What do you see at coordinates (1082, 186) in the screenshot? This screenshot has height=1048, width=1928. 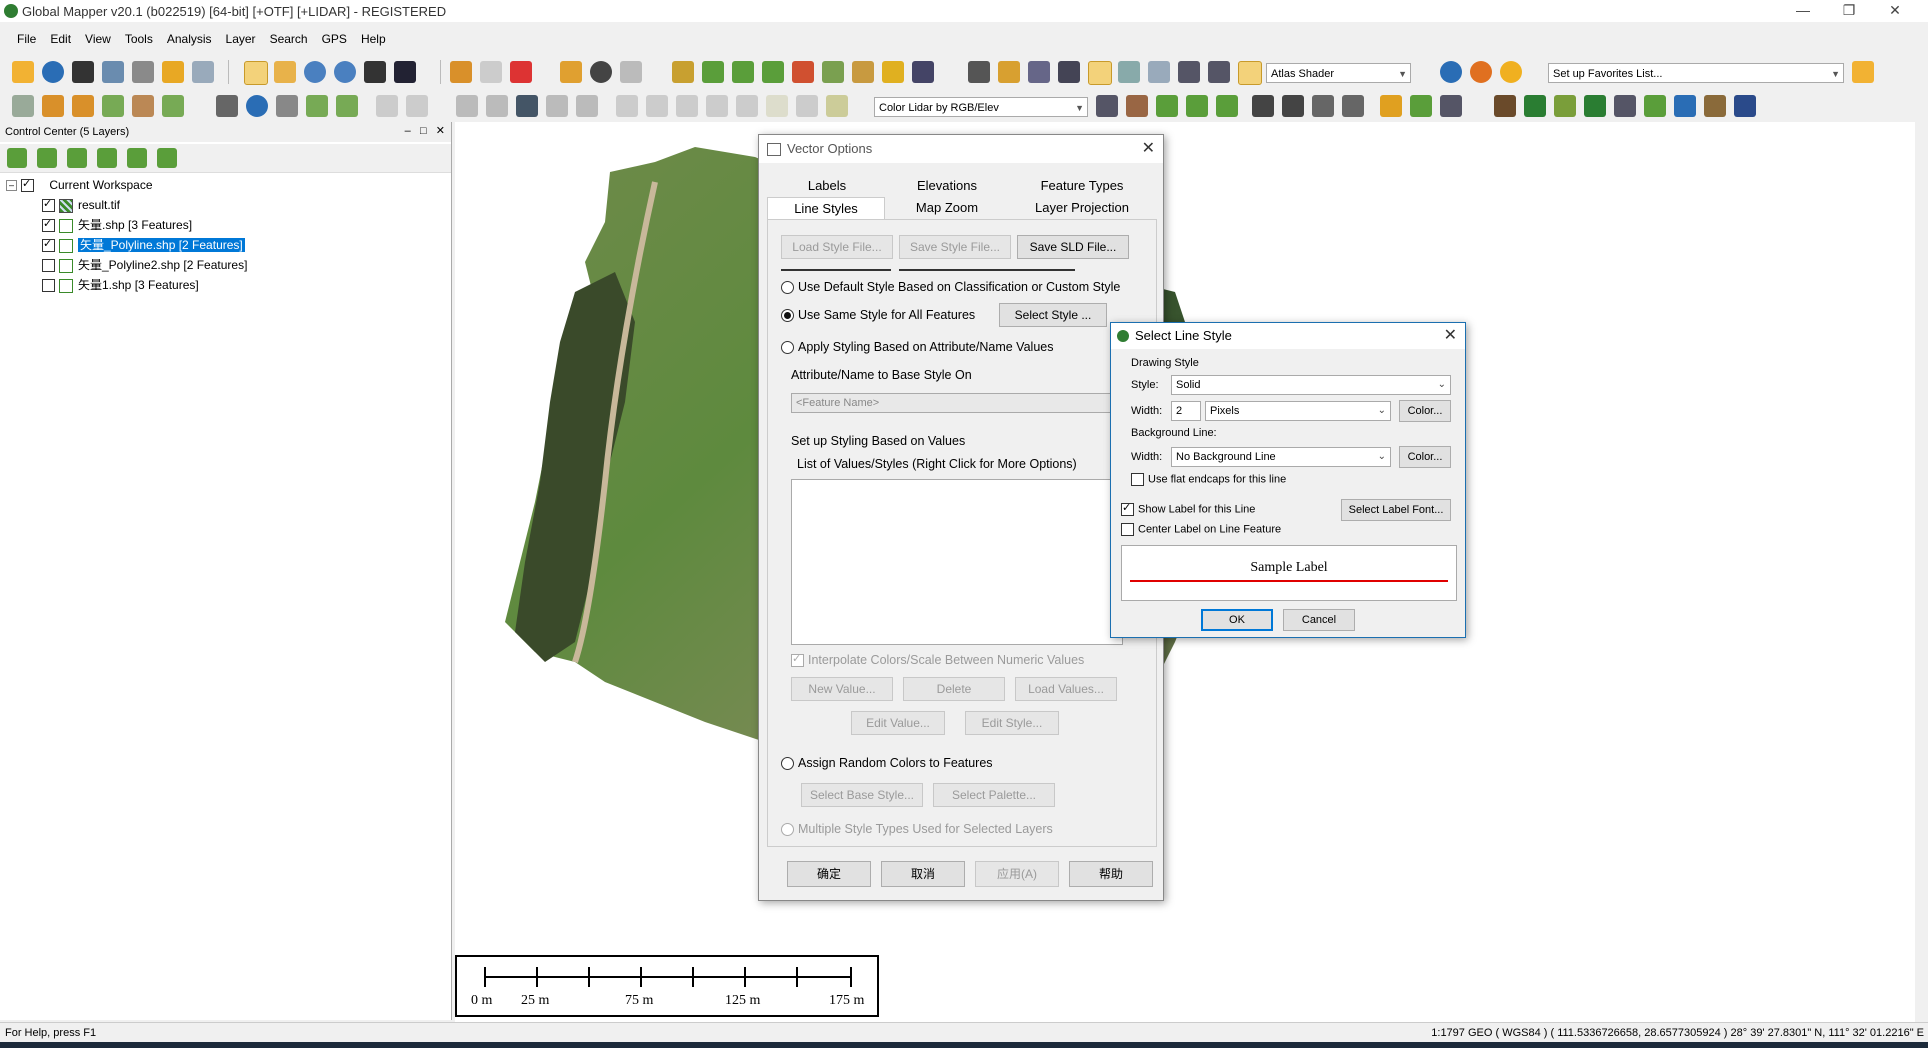 I see `tab-feature-types: Feature Types` at bounding box center [1082, 186].